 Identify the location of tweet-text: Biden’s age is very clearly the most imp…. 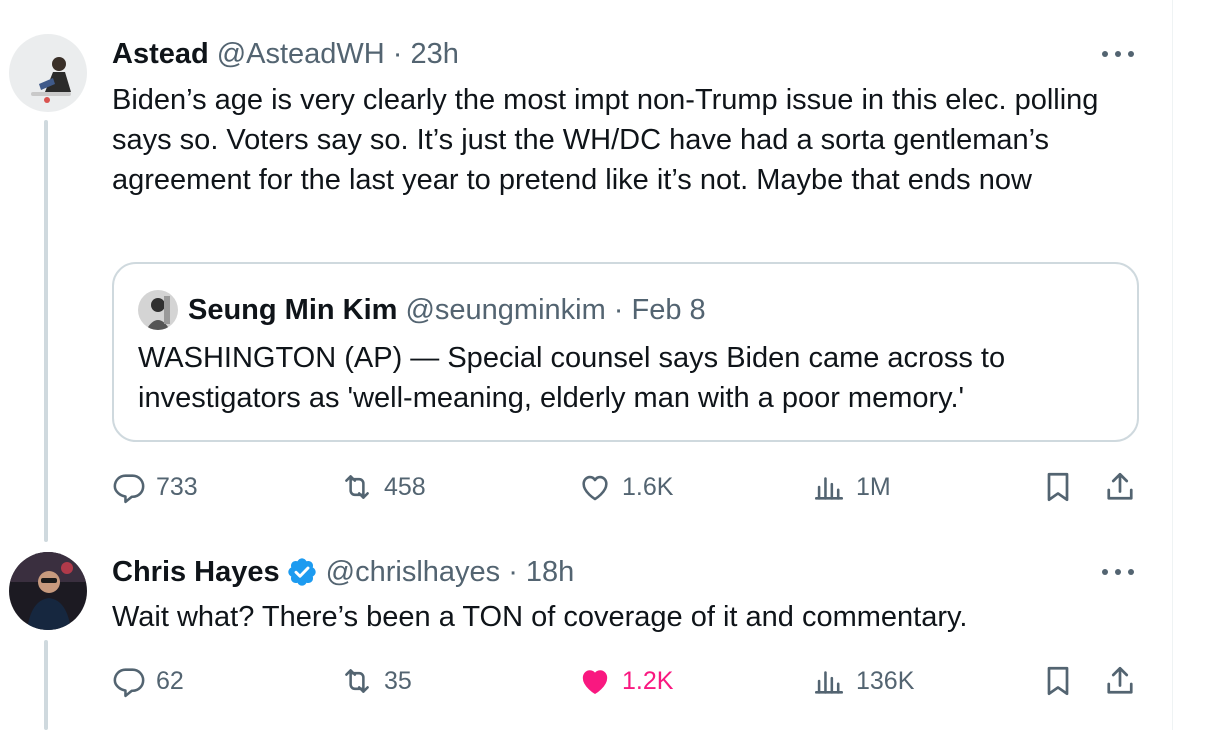
(605, 140).